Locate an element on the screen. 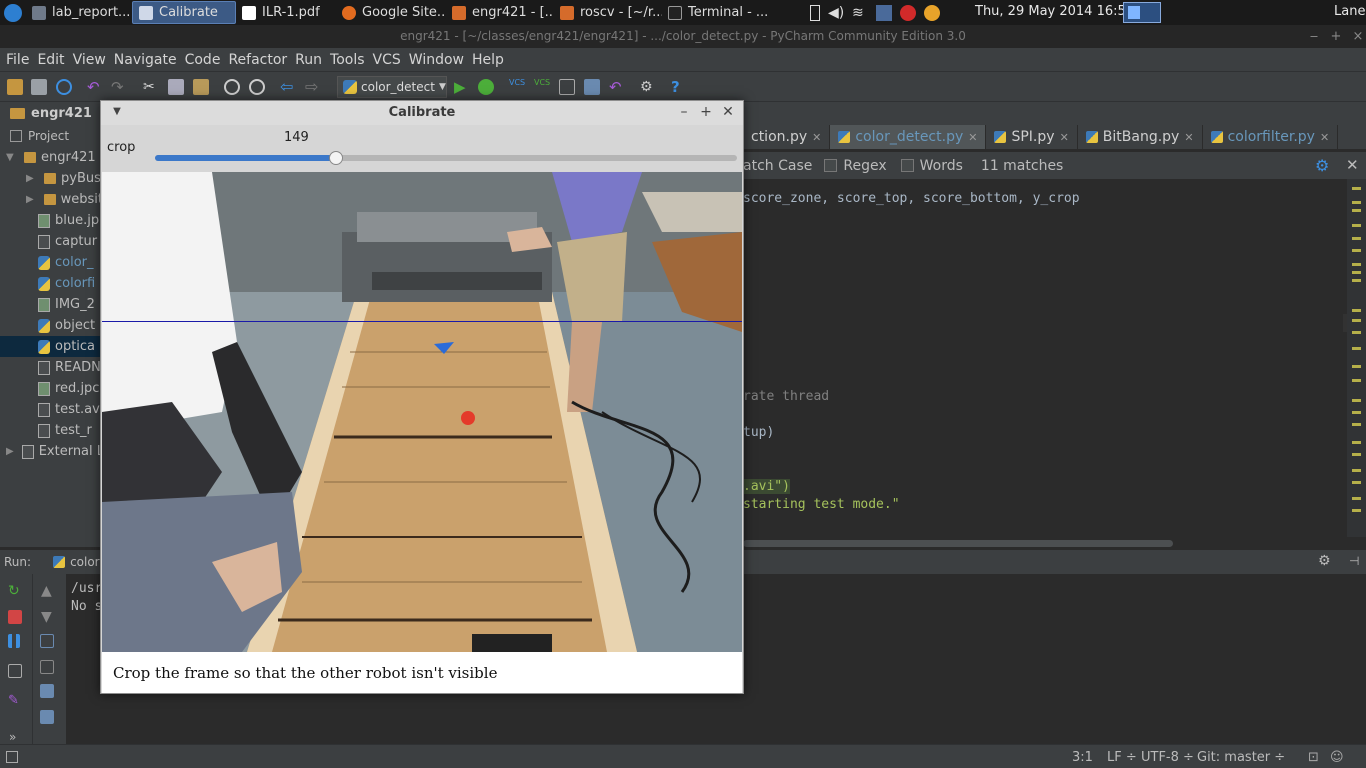 The height and width of the screenshot is (768, 1366). menu-edit: Edit is located at coordinates (52, 60).